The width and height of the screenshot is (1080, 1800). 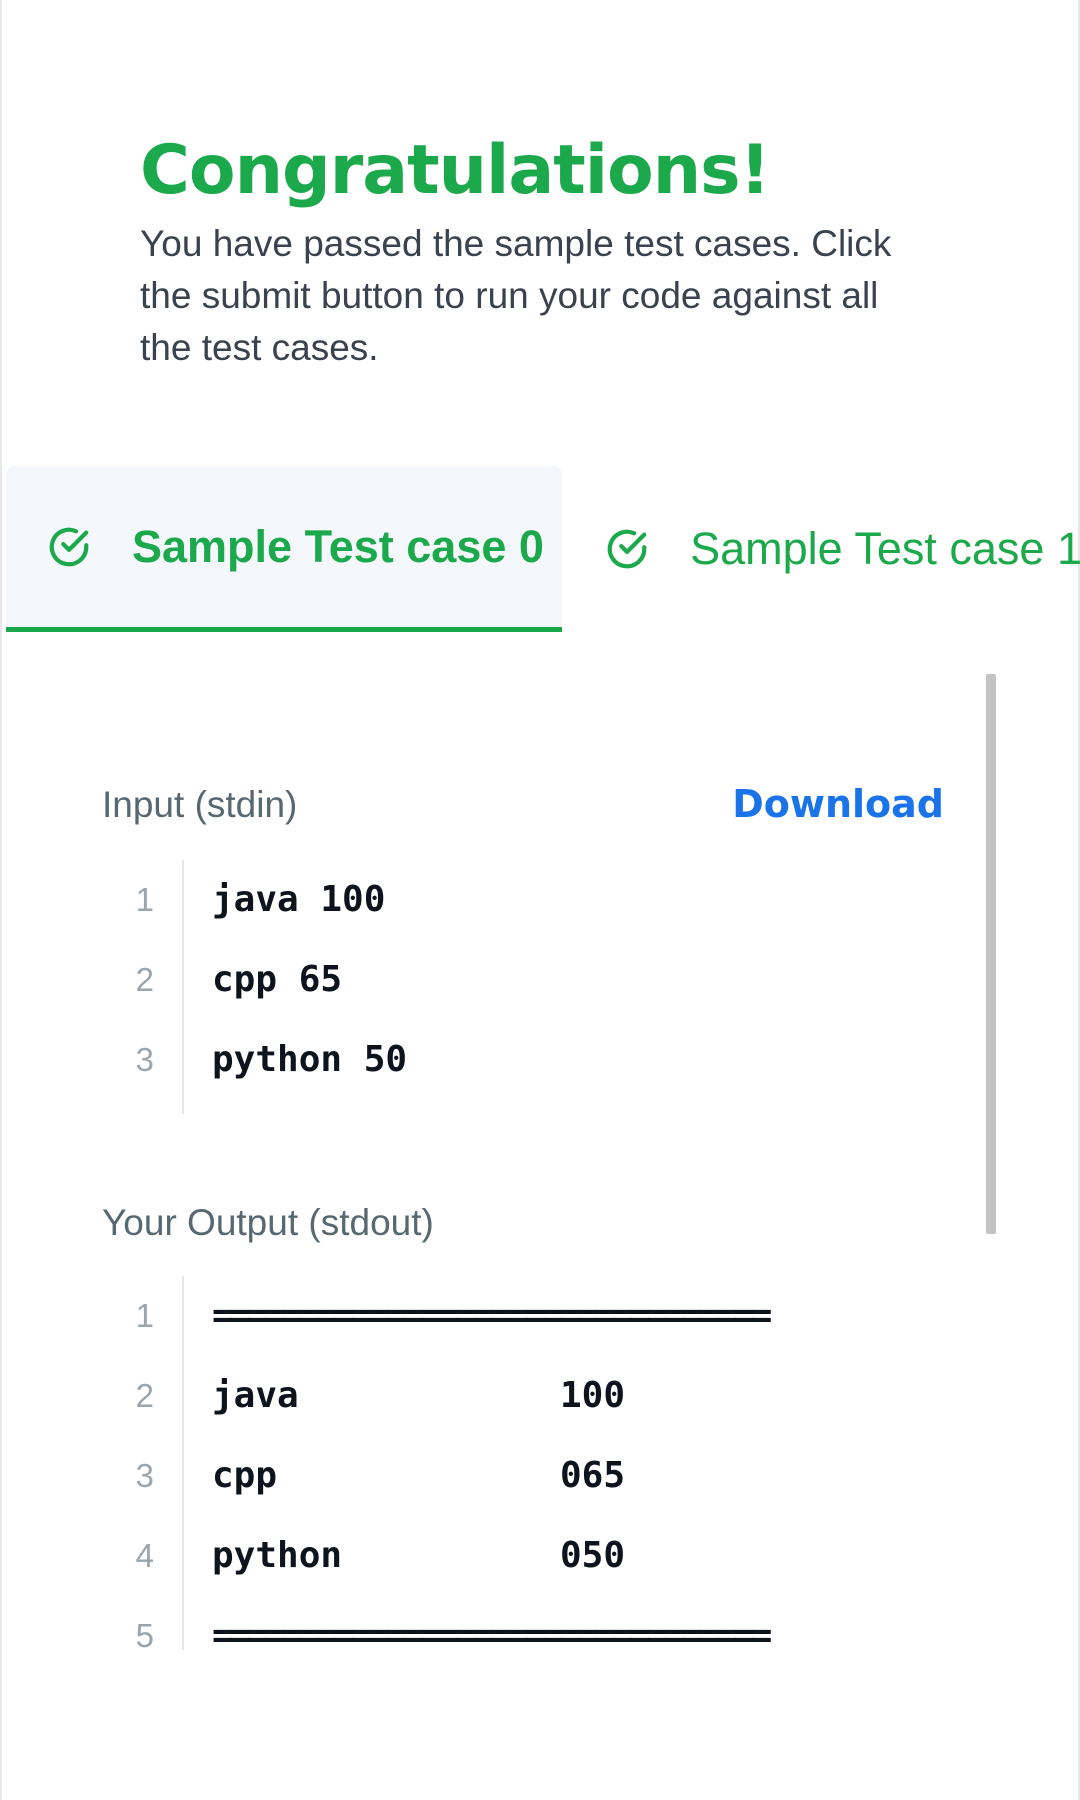 What do you see at coordinates (310, 1059) in the screenshot?
I see `code-text: python 50` at bounding box center [310, 1059].